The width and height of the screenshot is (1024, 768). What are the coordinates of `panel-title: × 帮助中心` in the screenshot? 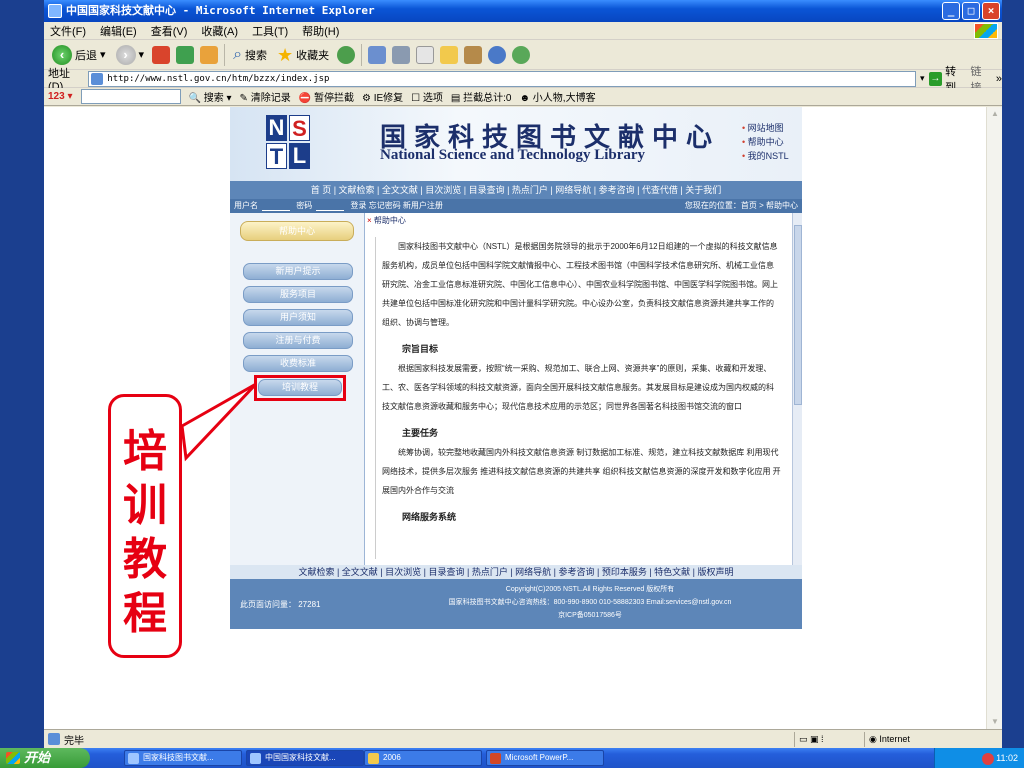 It's located at (386, 220).